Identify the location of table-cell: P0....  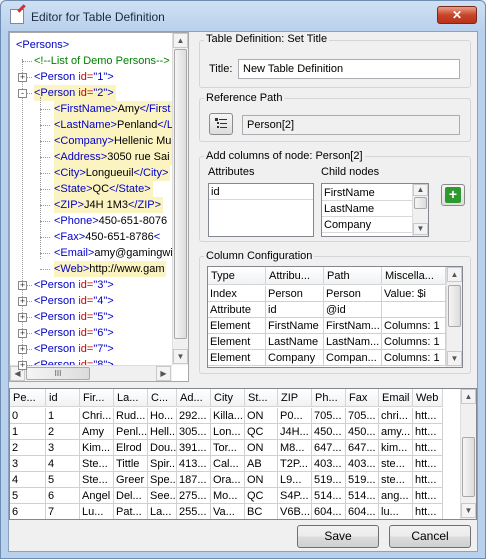
(295, 416).